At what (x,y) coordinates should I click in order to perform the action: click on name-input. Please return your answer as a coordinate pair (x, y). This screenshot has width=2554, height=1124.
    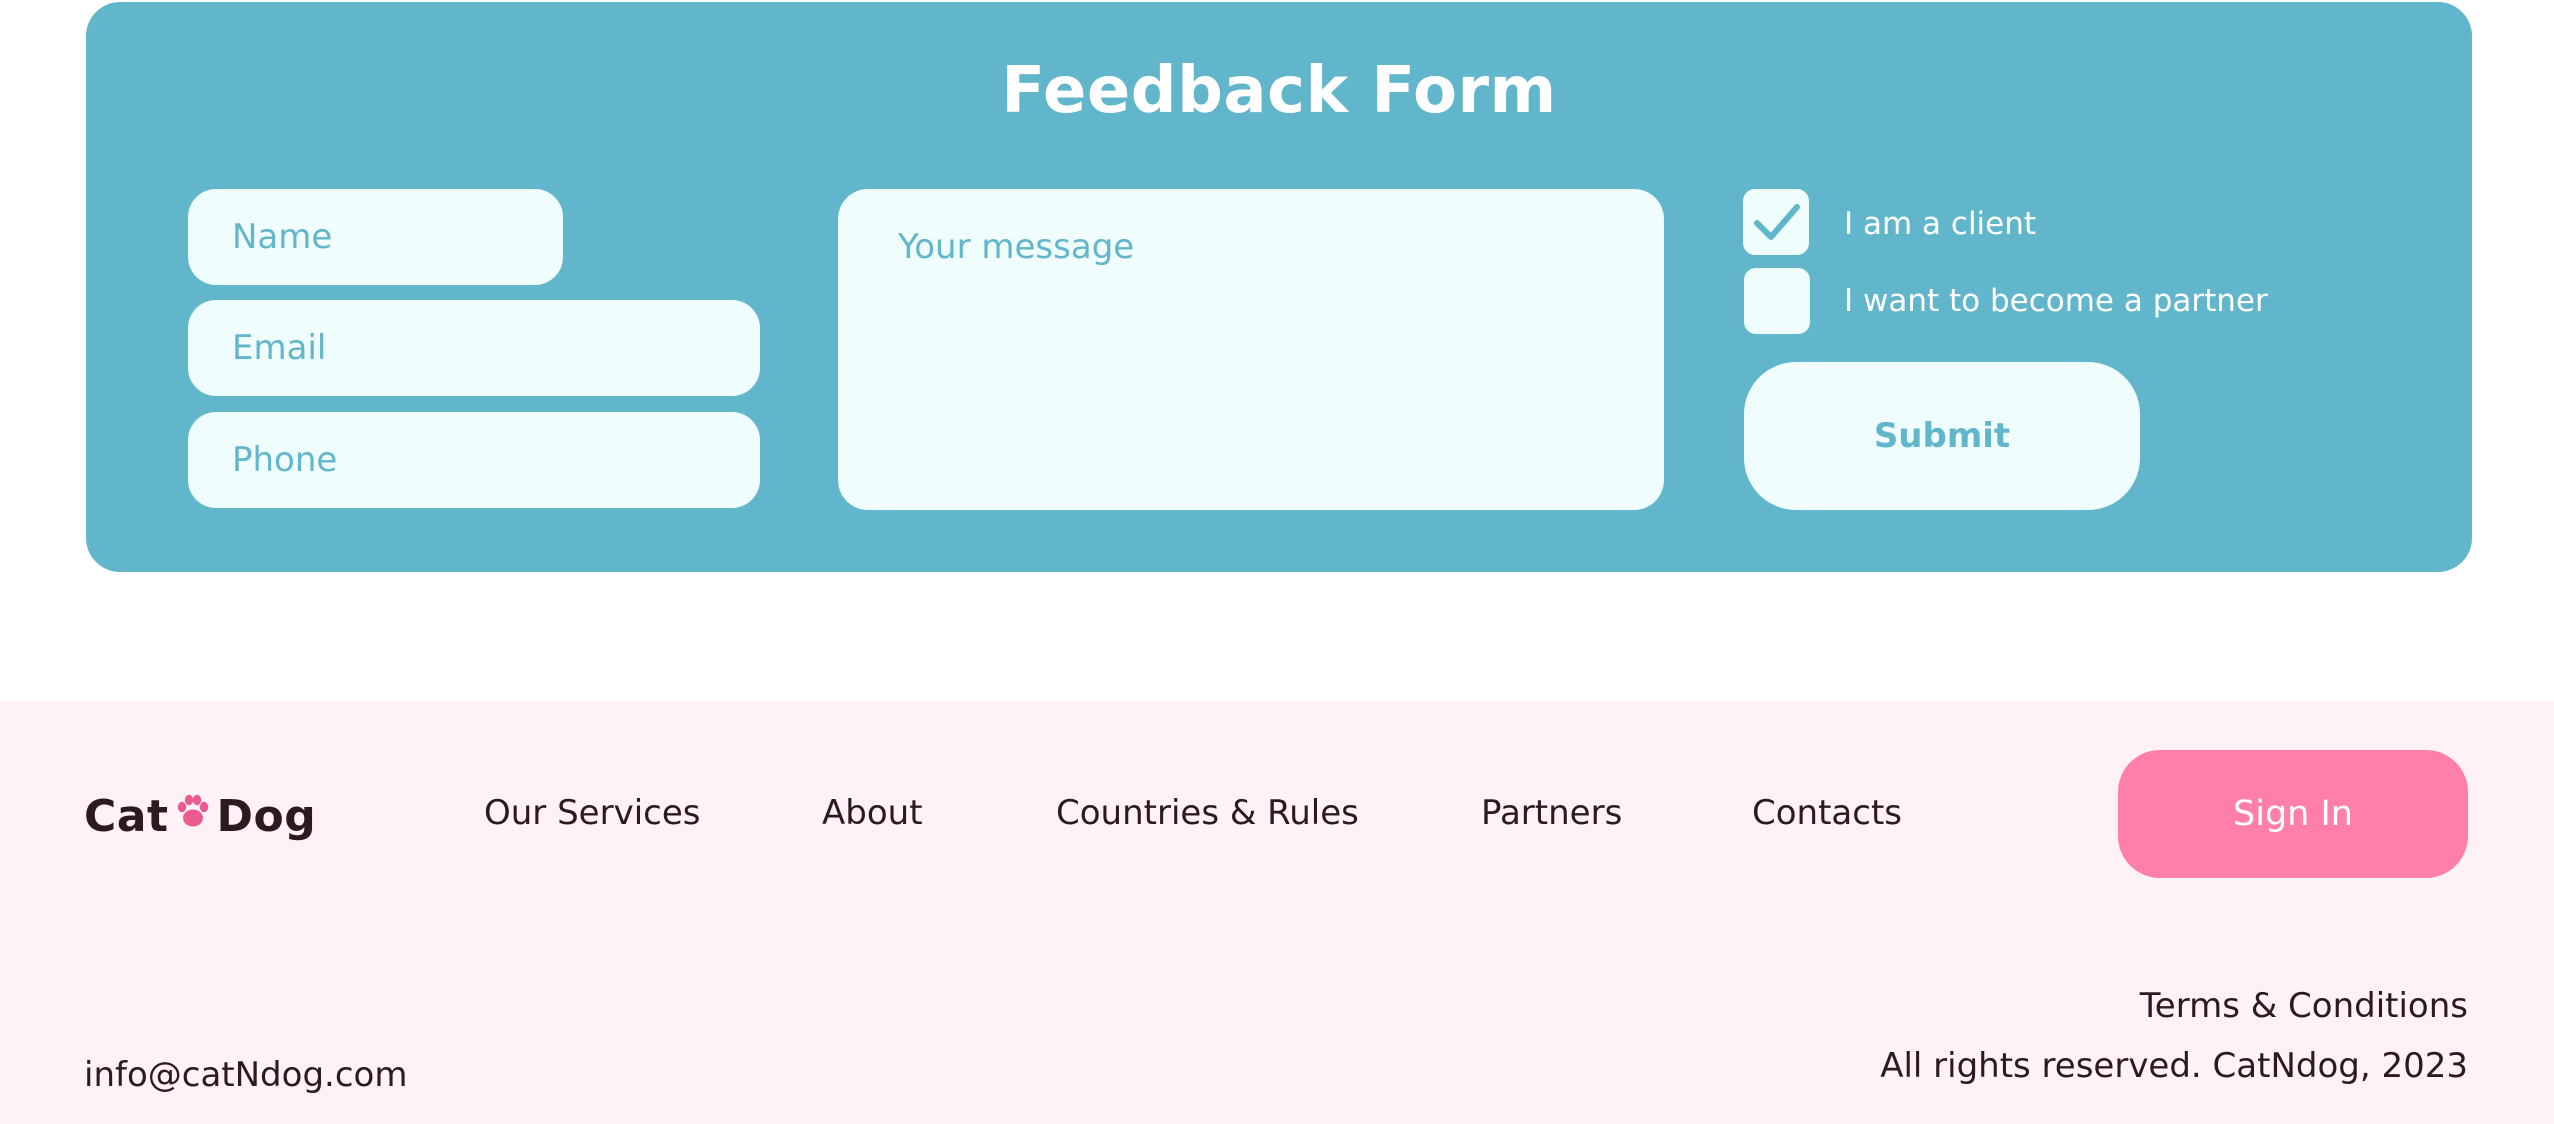
    Looking at the image, I should click on (375, 237).